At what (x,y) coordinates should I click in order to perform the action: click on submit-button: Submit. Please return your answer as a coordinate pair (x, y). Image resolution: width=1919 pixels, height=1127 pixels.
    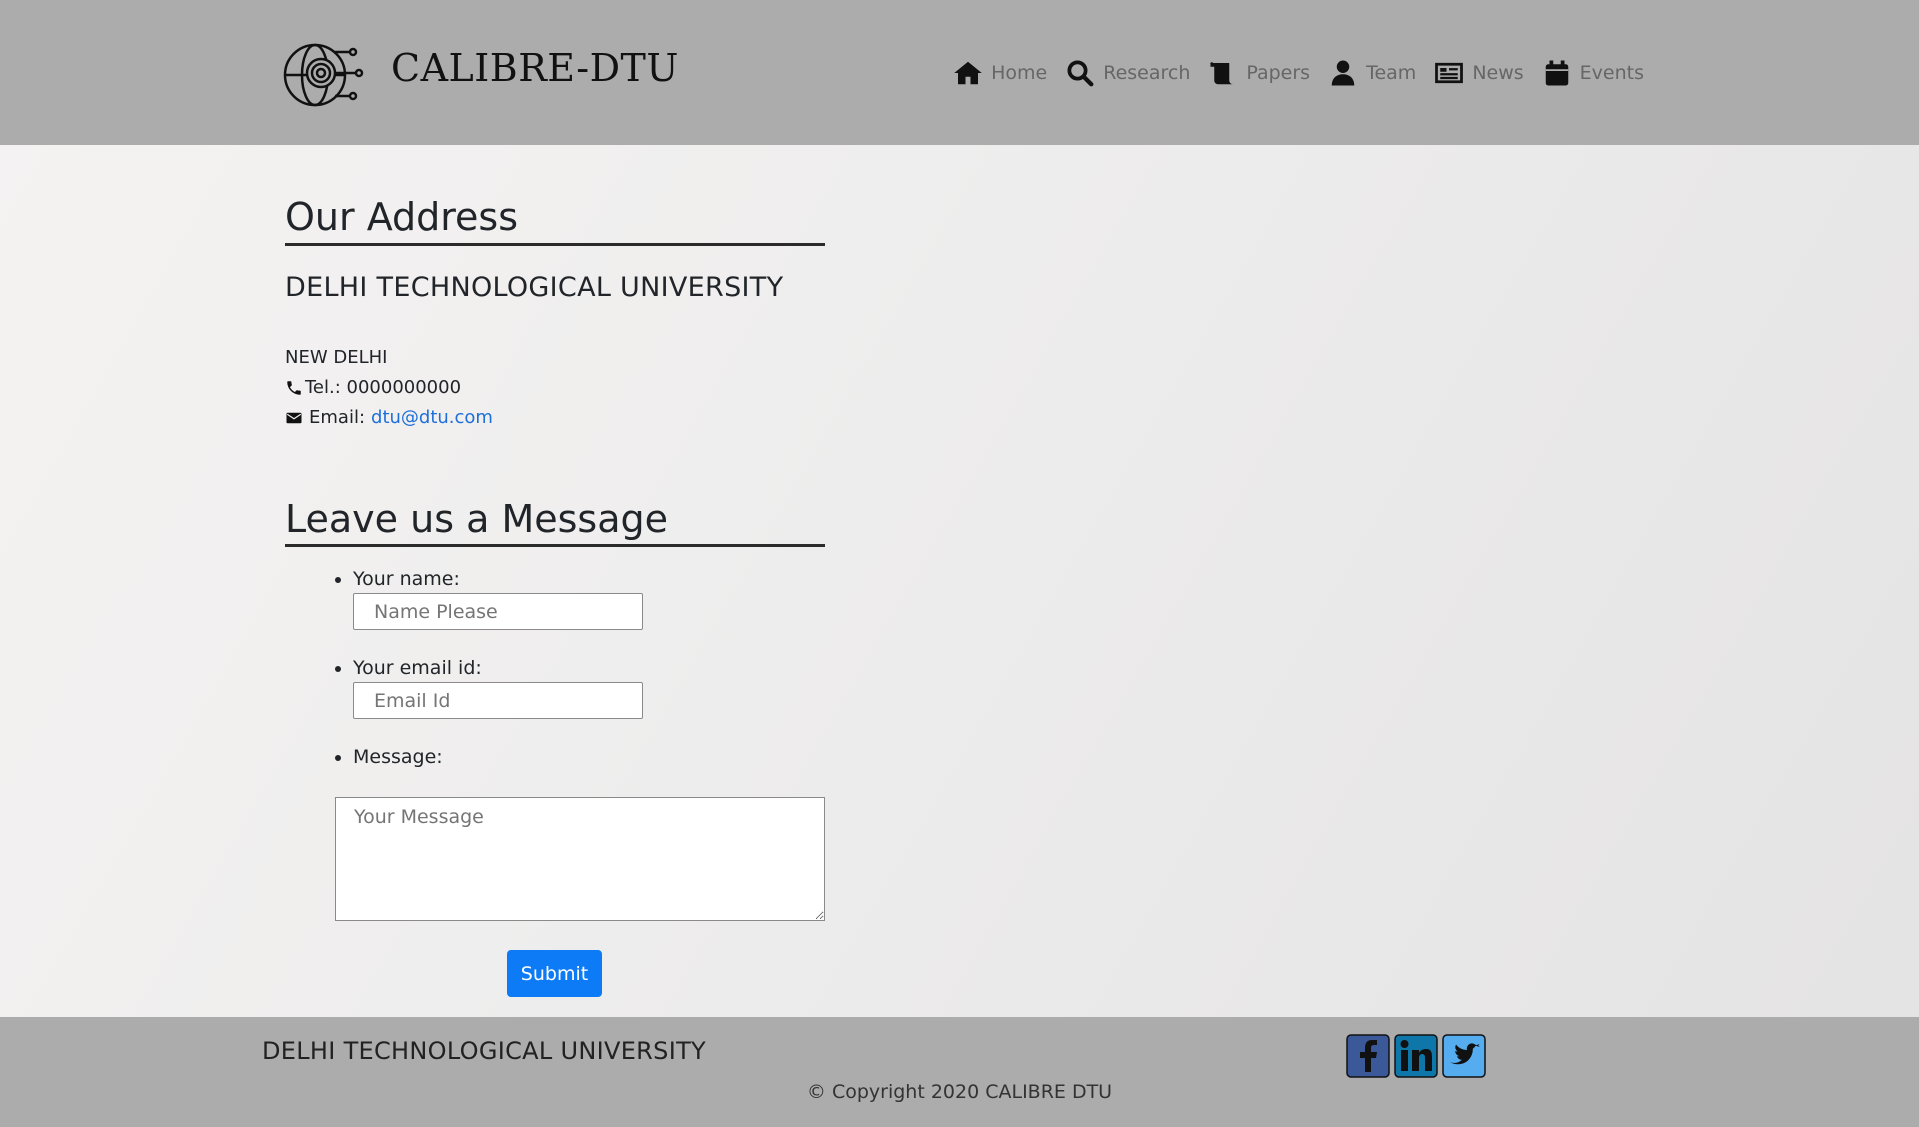
    Looking at the image, I should click on (554, 973).